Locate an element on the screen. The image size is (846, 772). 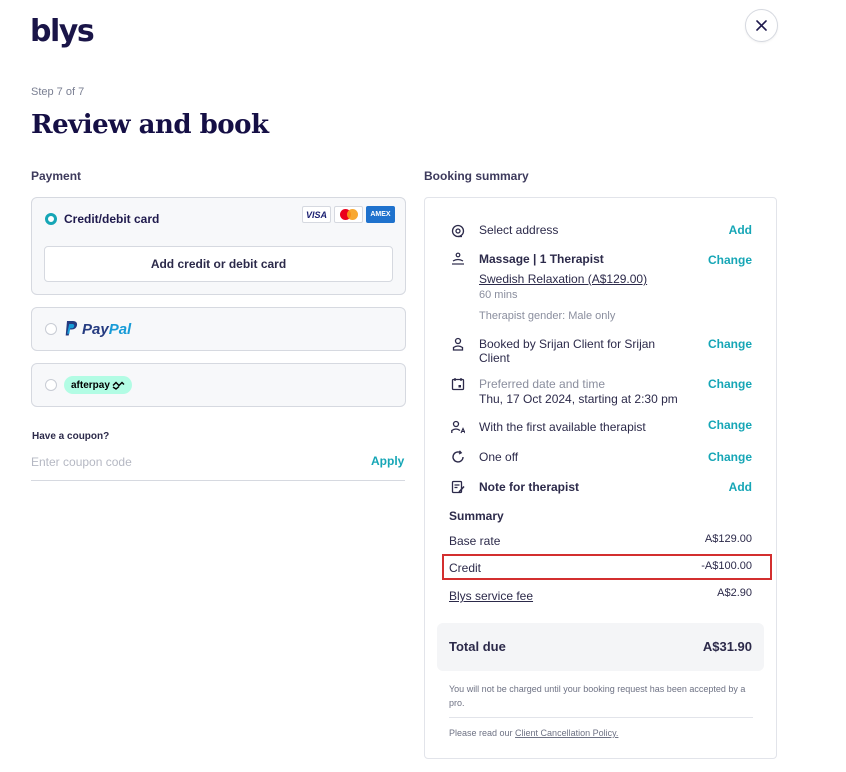
calendar-icon is located at coordinates (458, 384).